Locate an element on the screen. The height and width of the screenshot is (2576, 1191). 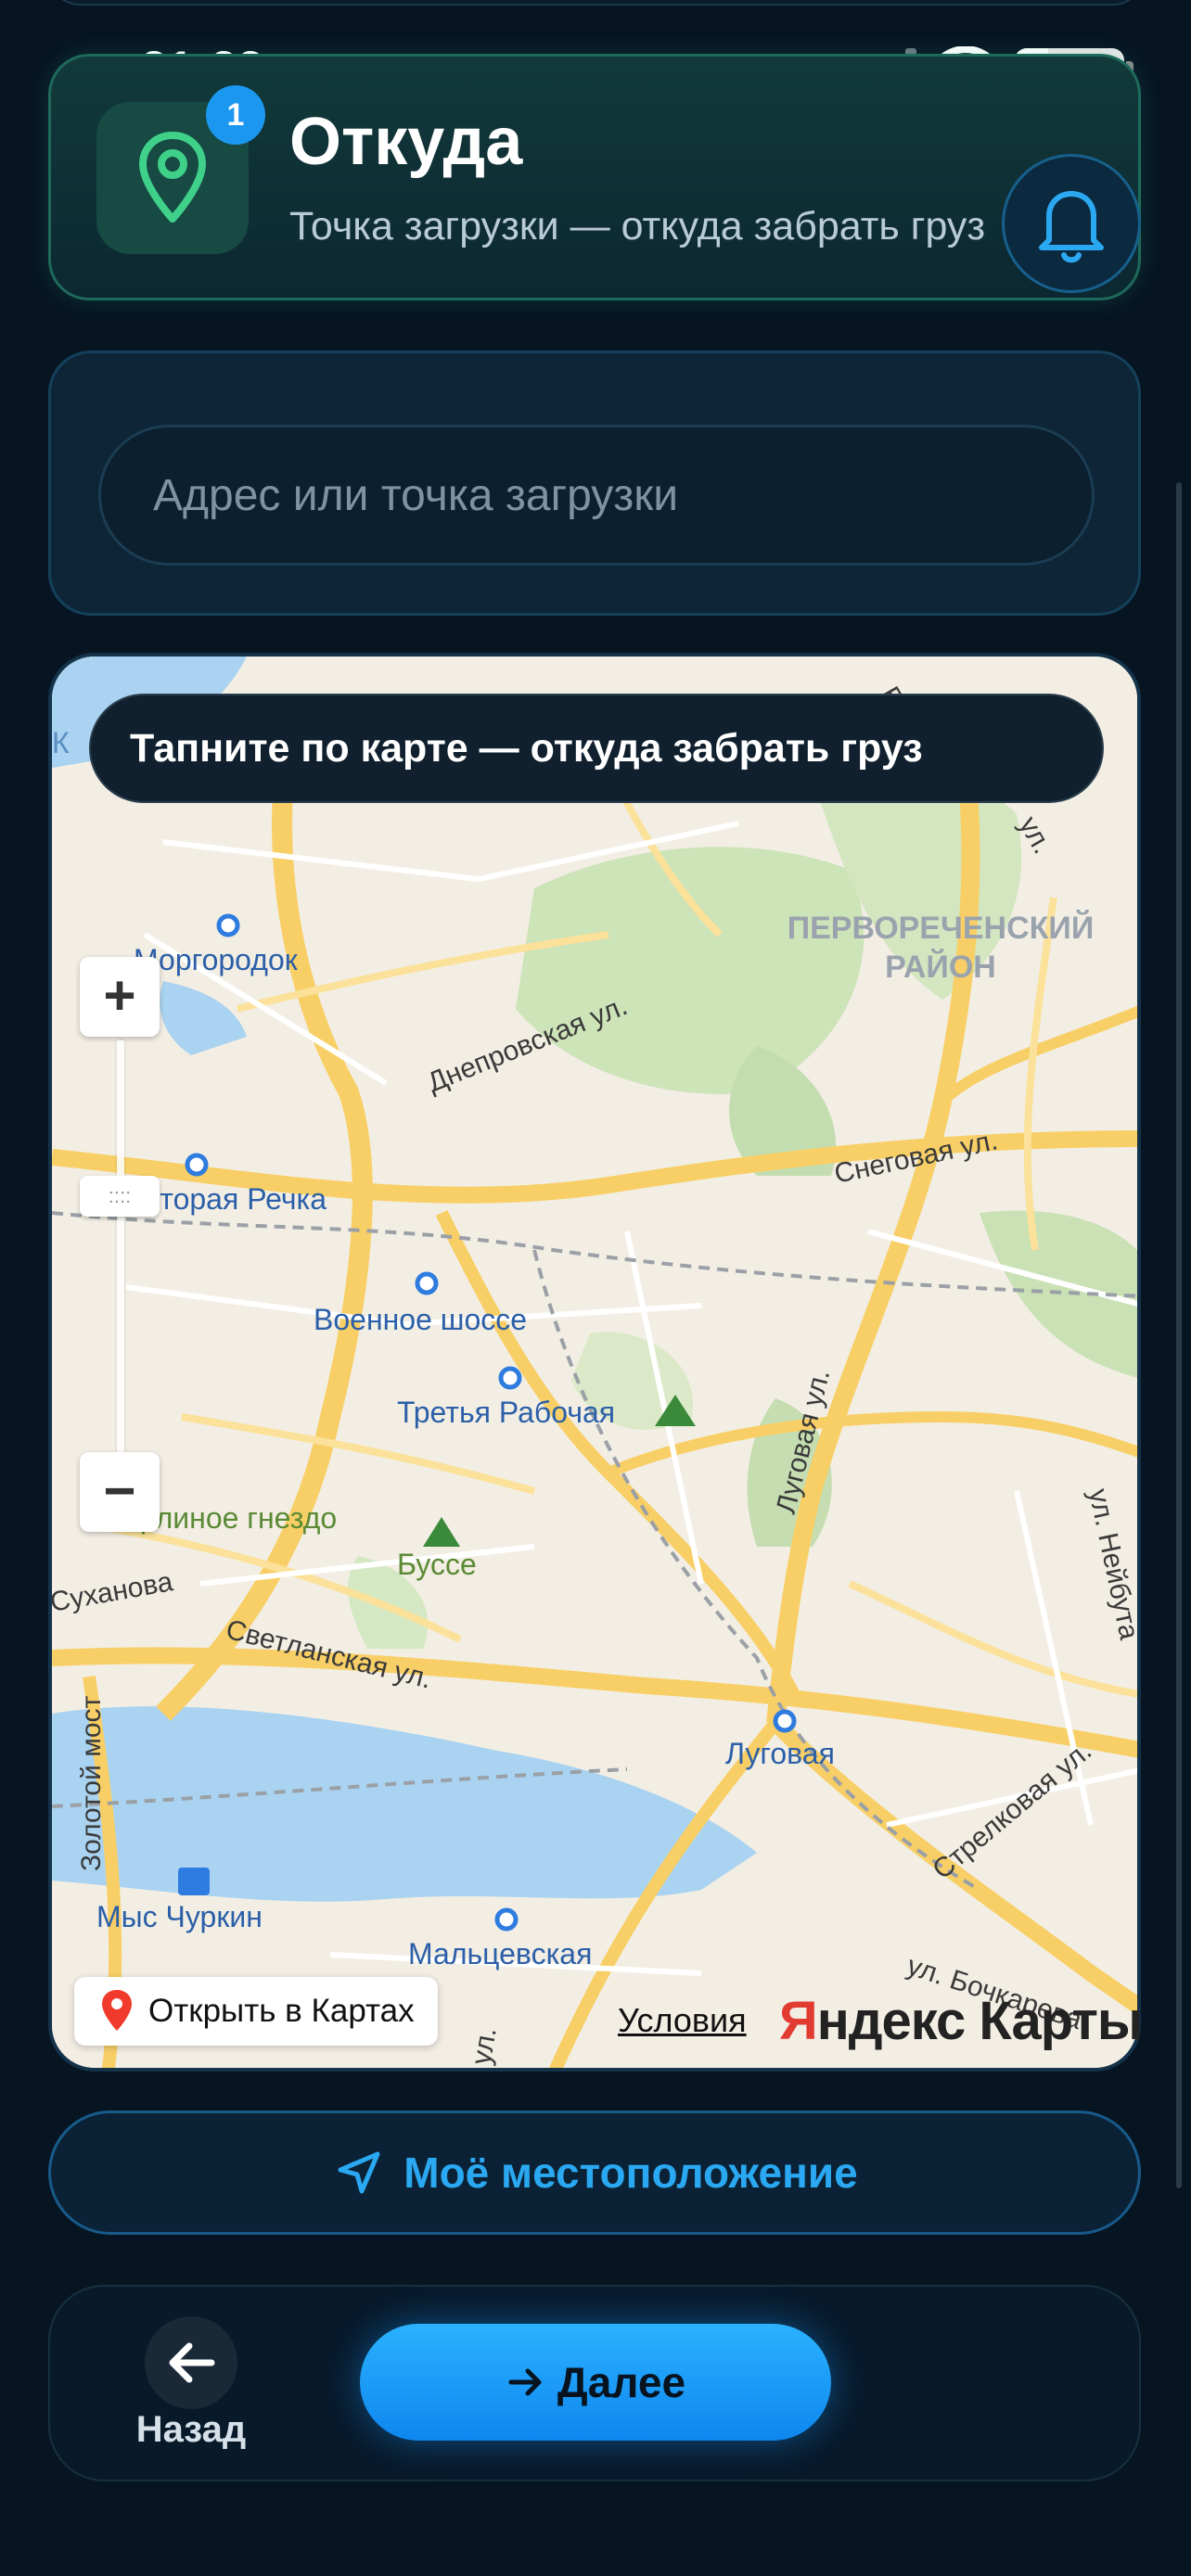
map-hint: Тапните по карте — откуда забрать груз is located at coordinates (597, 749).